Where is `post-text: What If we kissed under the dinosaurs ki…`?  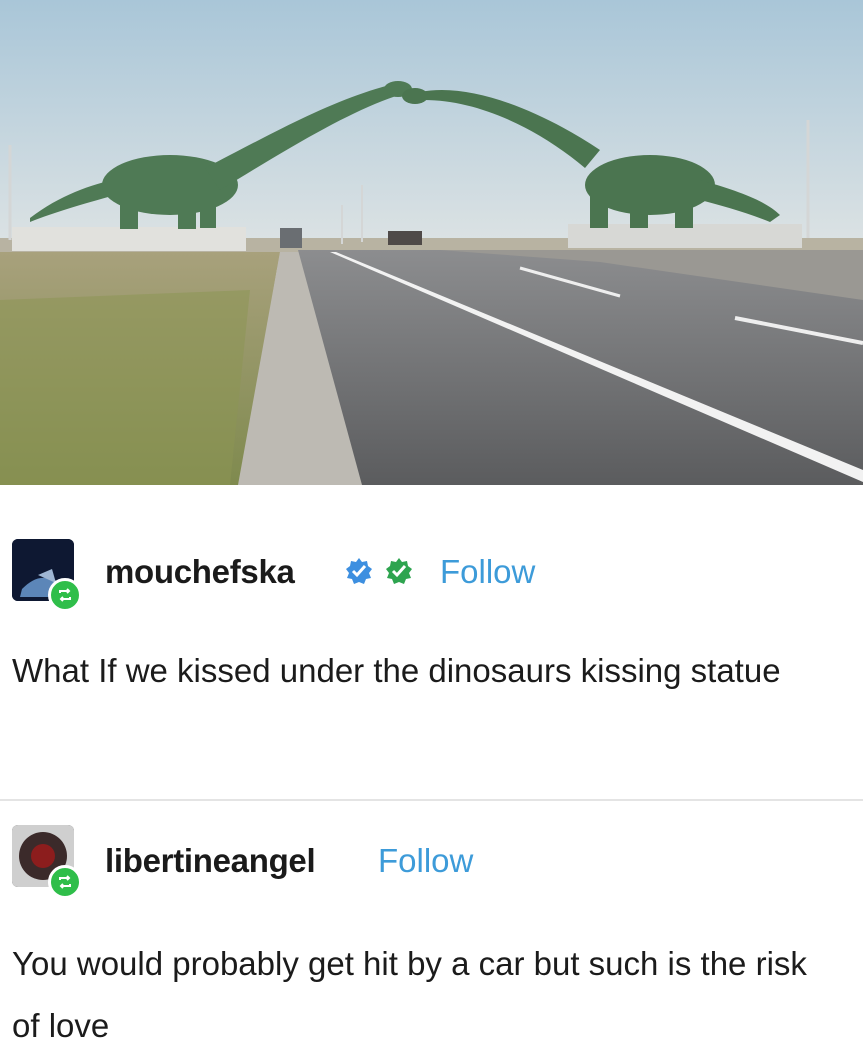 post-text: What If we kissed under the dinosaurs ki… is located at coordinates (396, 670).